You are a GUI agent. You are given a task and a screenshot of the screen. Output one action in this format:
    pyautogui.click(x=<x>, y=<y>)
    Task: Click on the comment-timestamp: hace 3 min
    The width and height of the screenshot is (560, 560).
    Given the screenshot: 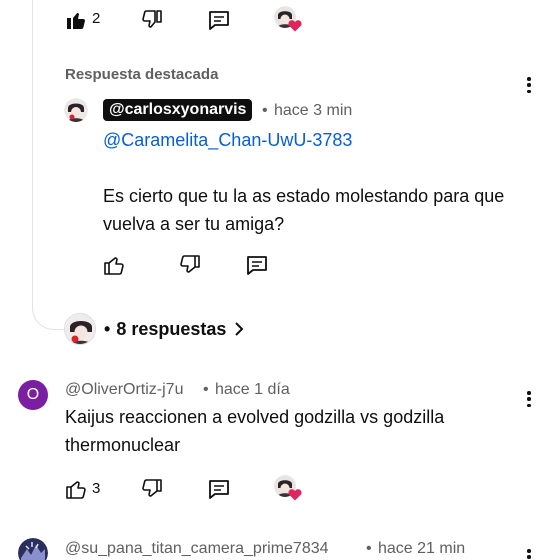 What is the action you would take?
    pyautogui.click(x=313, y=111)
    